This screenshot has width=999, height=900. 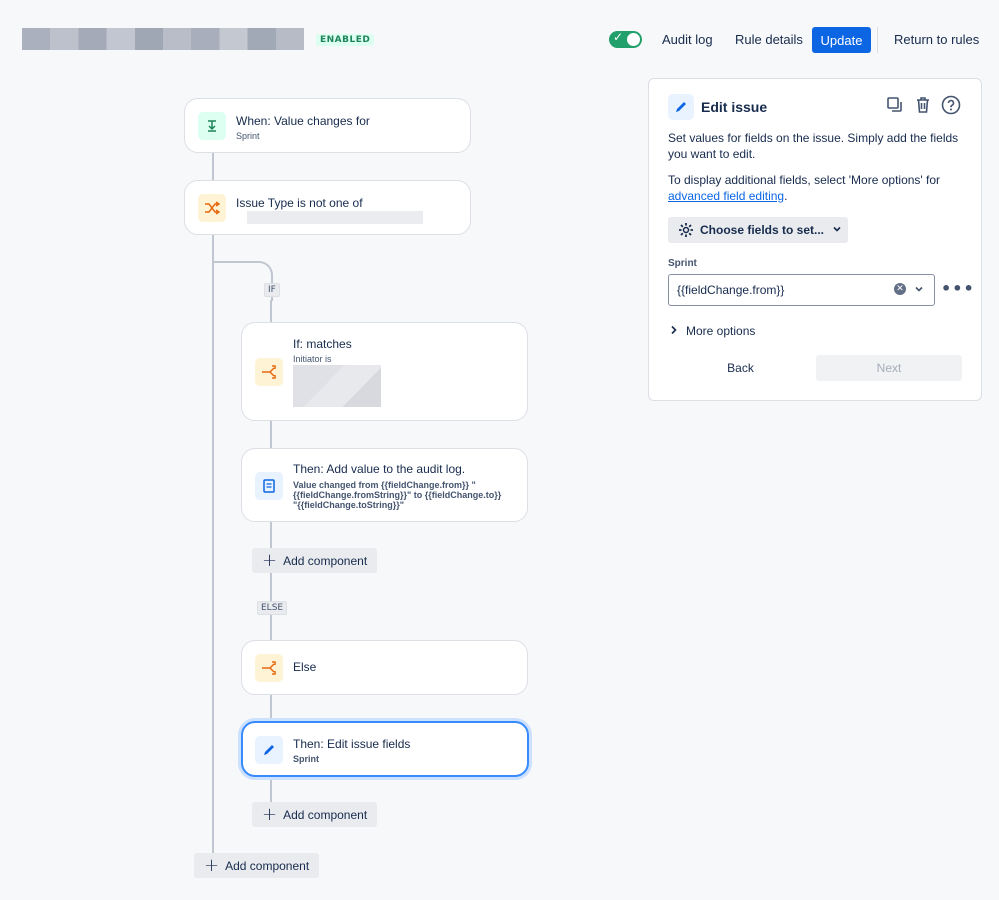 I want to click on if-block-subtitle: Initiator is, so click(x=312, y=359).